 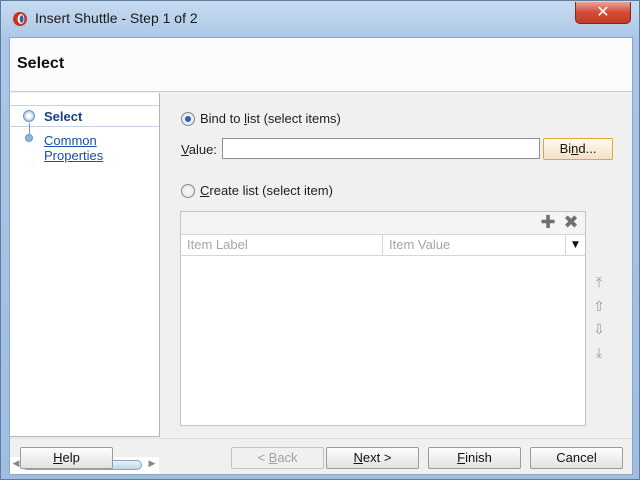 I want to click on finish-button: Finish, so click(x=474, y=458).